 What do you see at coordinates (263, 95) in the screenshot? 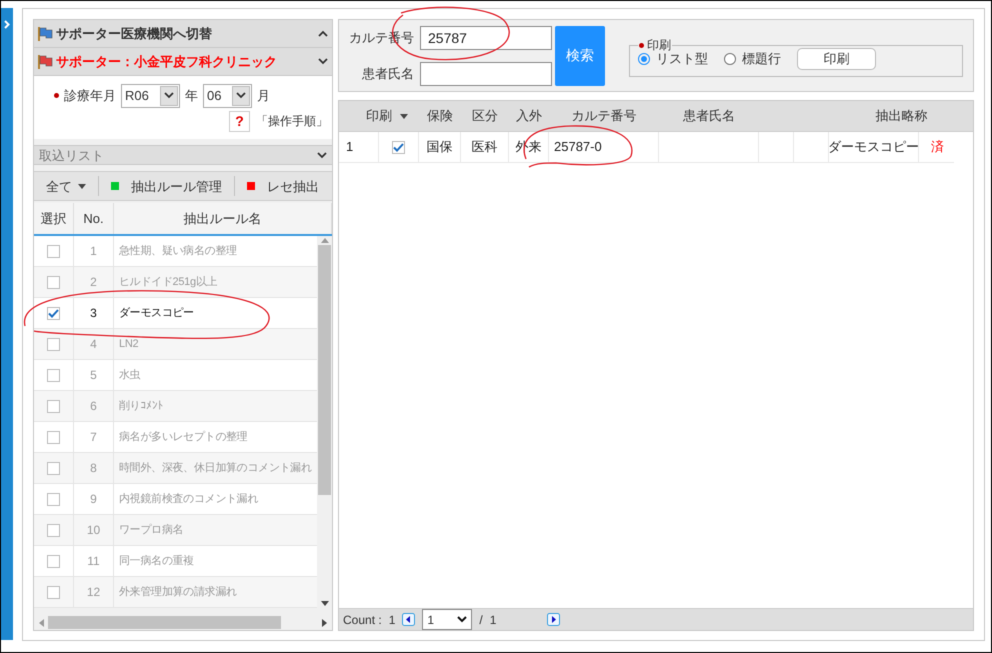
I see `unit-label: 月` at bounding box center [263, 95].